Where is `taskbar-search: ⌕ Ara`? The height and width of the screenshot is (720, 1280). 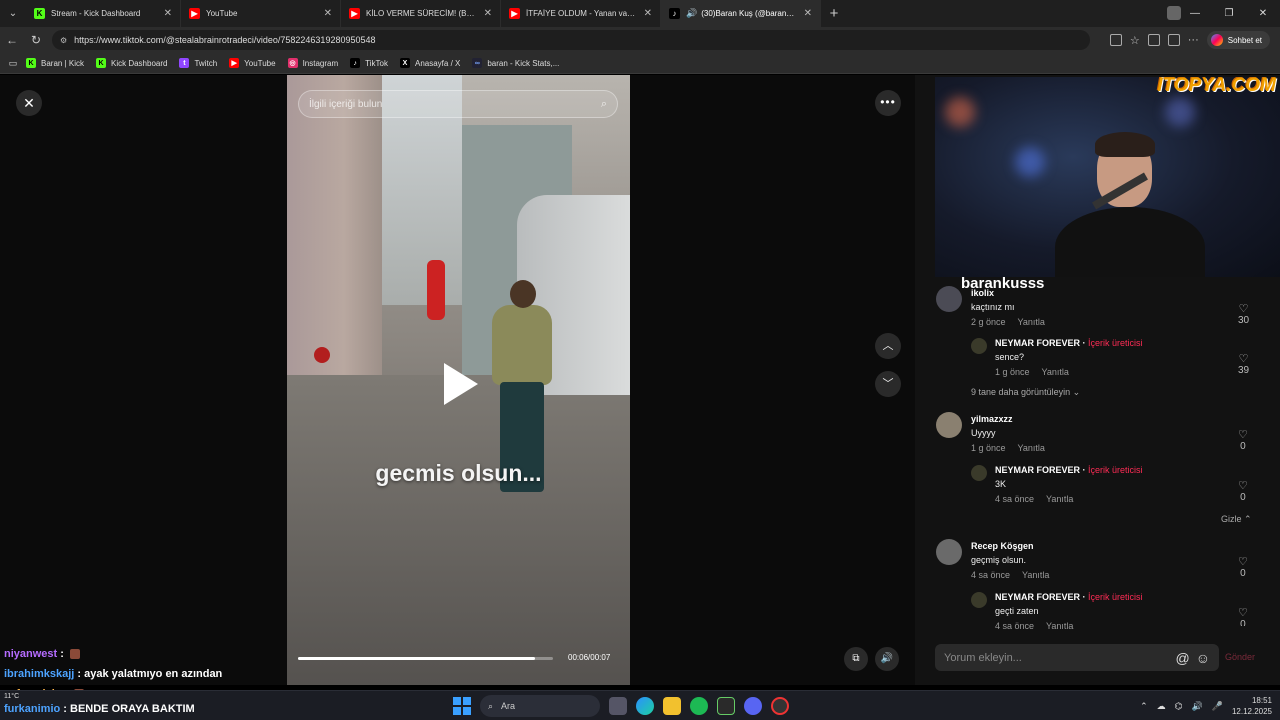
taskbar-search: ⌕ Ara is located at coordinates (540, 706).